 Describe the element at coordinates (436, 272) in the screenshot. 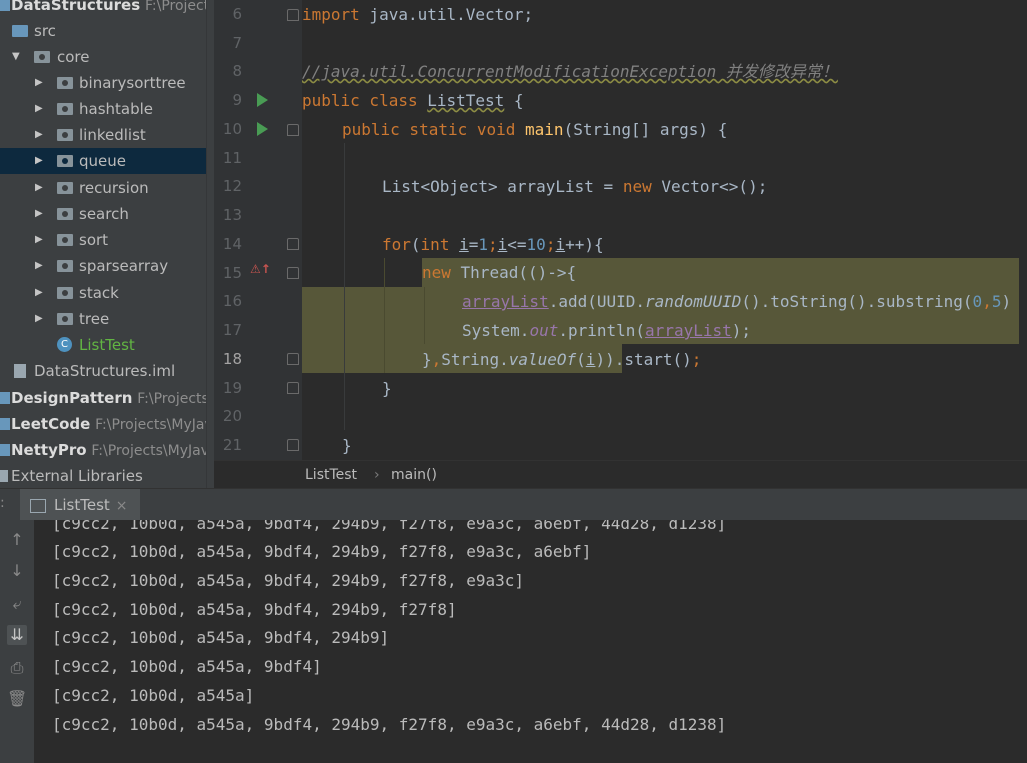

I see `code-token: new` at that location.